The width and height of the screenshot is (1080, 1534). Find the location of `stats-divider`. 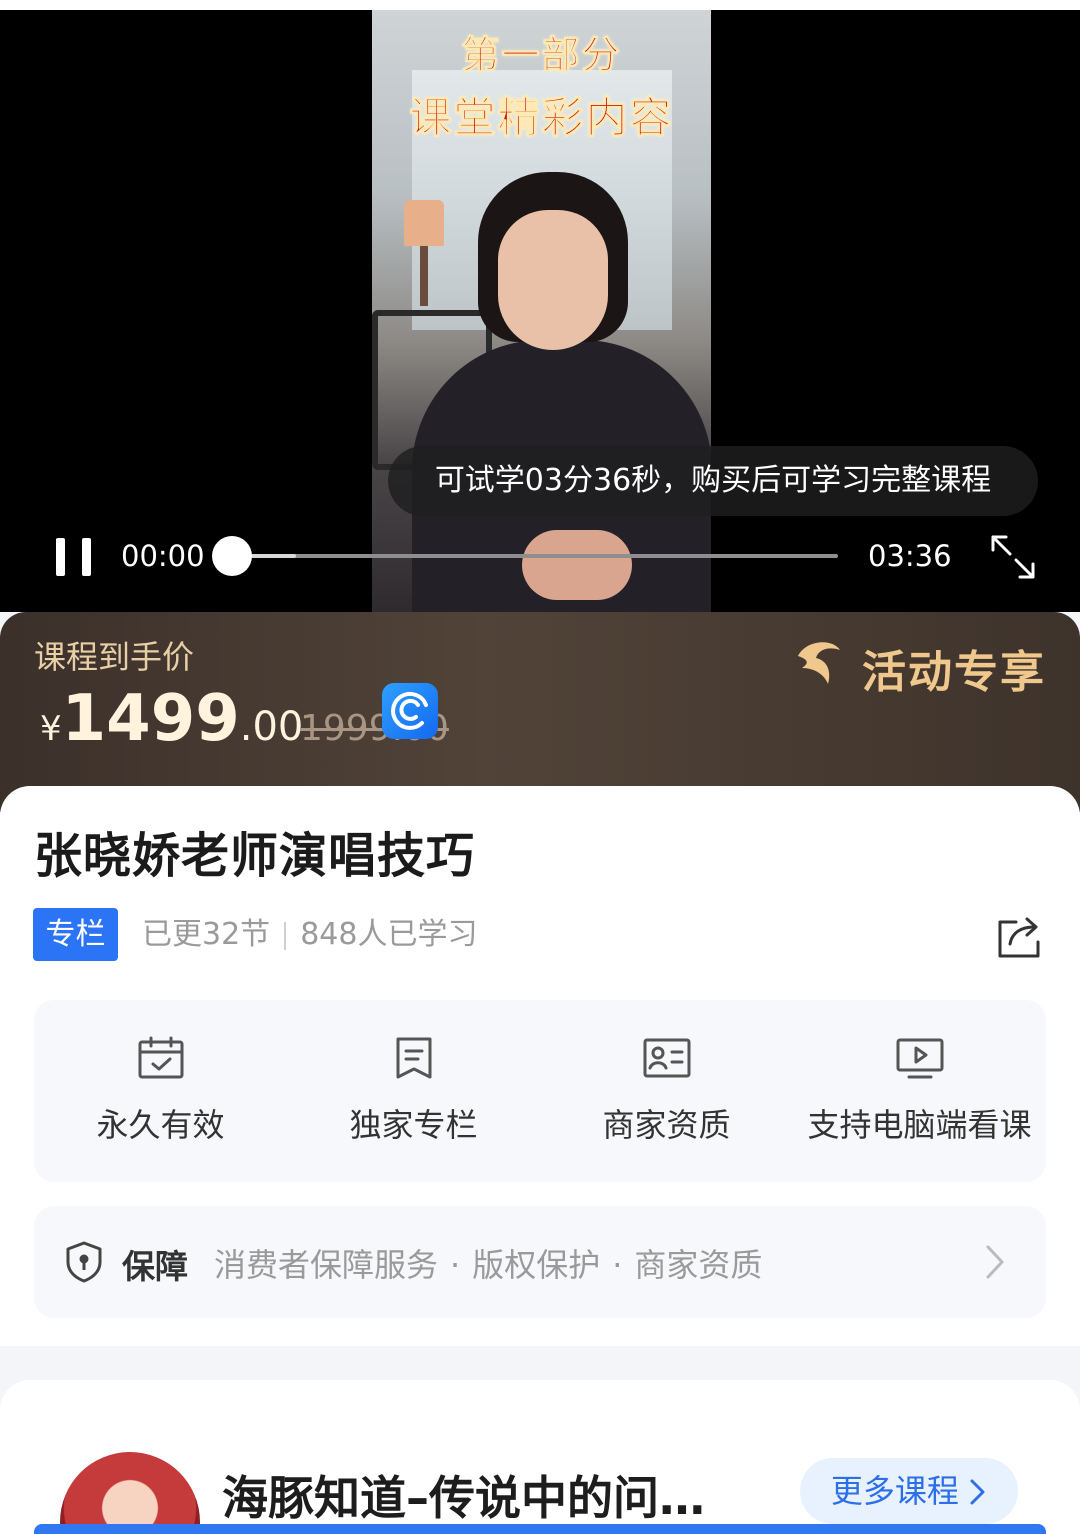

stats-divider is located at coordinates (285, 935).